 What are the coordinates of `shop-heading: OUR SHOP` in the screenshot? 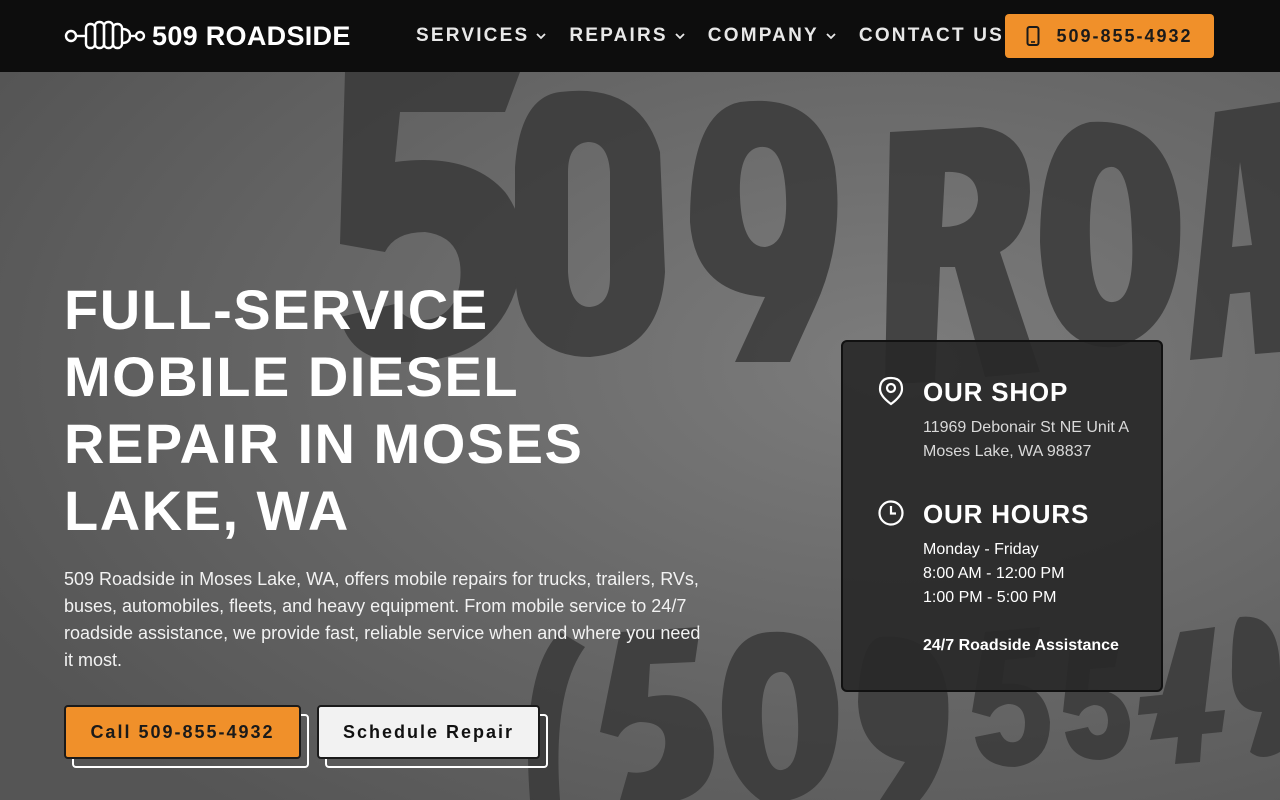 It's located at (996, 392).